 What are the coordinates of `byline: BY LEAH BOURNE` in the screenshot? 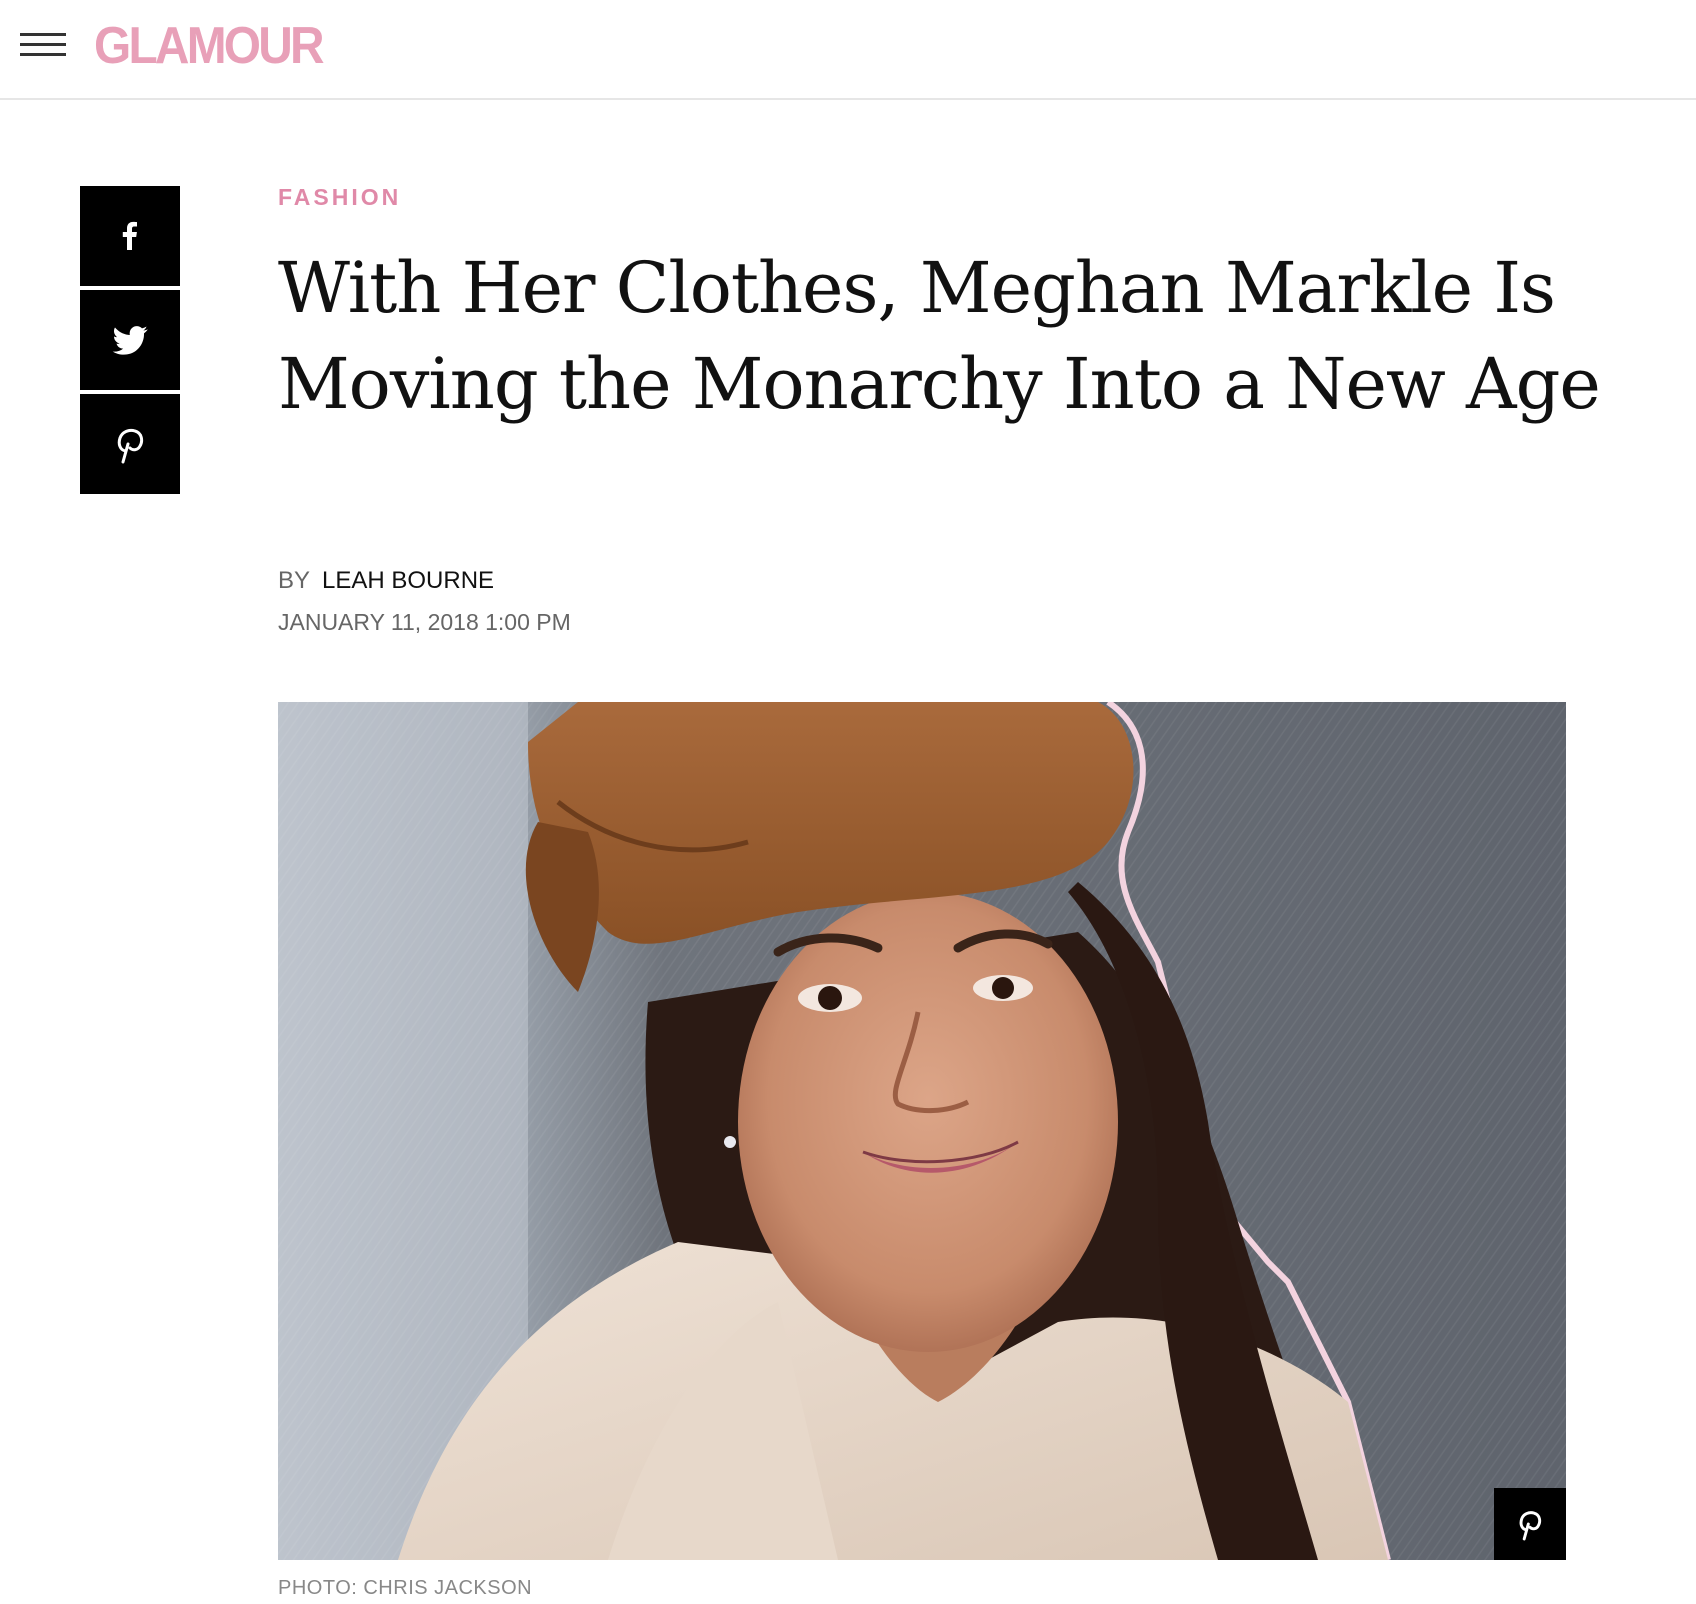 It's located at (386, 581).